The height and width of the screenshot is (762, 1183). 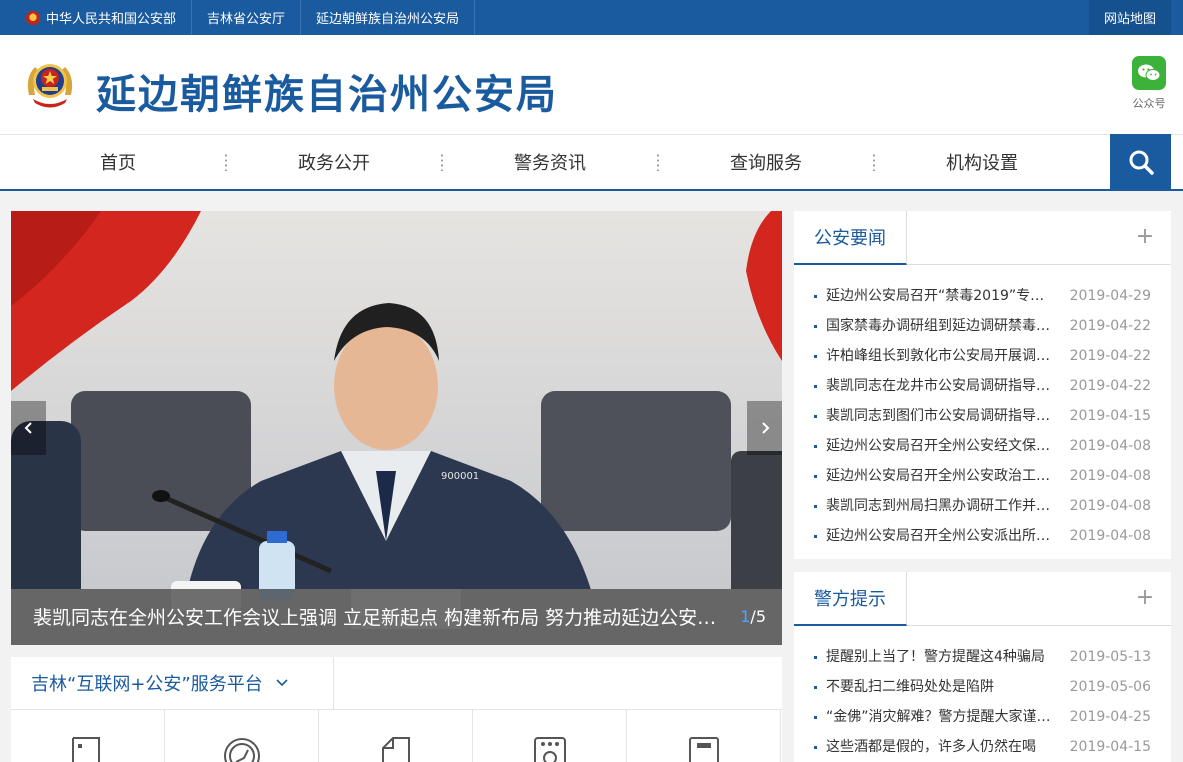 What do you see at coordinates (1110, 657) in the screenshot?
I see `tip-date: 2019-05-13` at bounding box center [1110, 657].